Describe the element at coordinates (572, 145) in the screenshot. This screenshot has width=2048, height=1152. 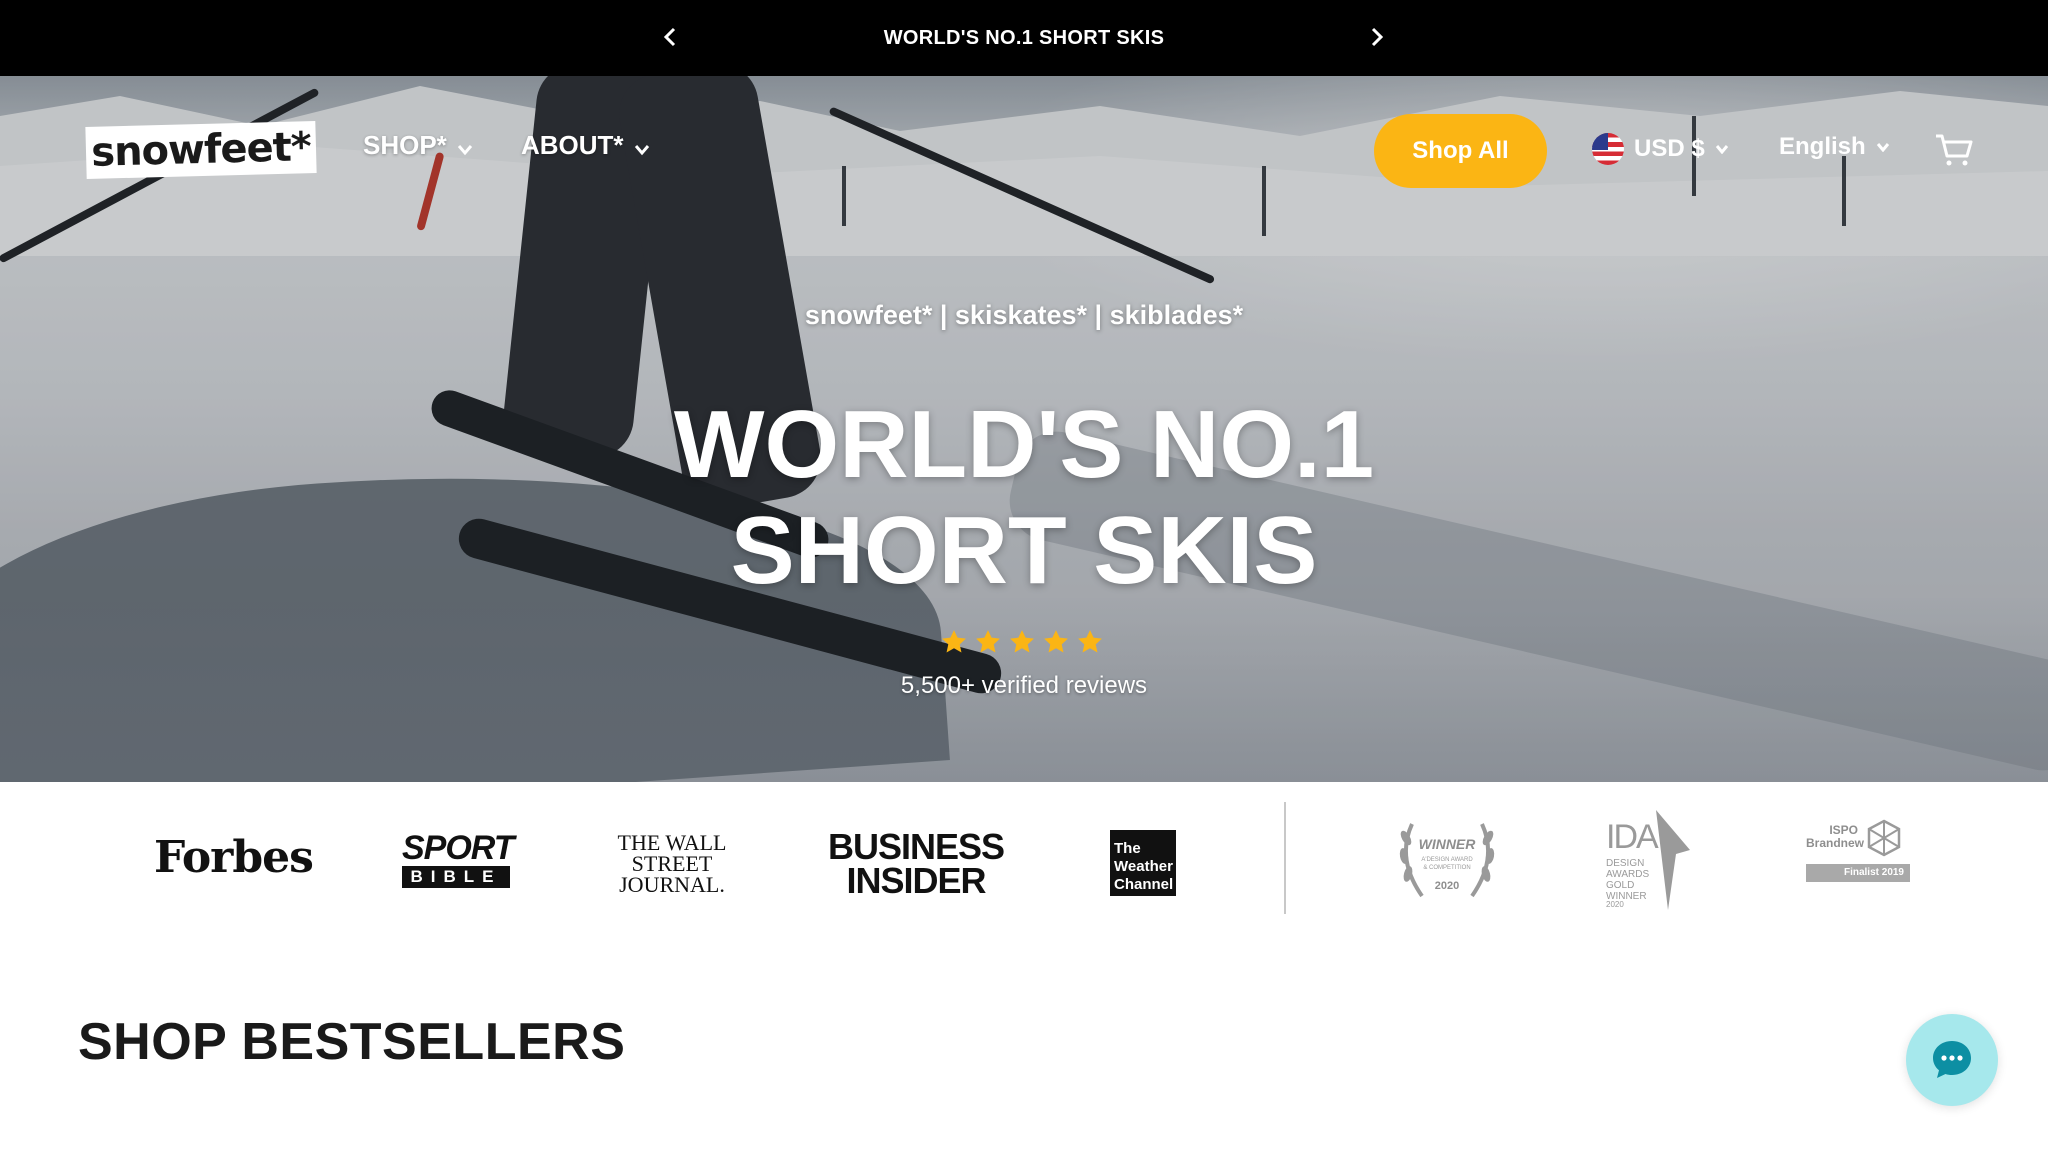
I see `nav-about-label: ABOUT*` at that location.